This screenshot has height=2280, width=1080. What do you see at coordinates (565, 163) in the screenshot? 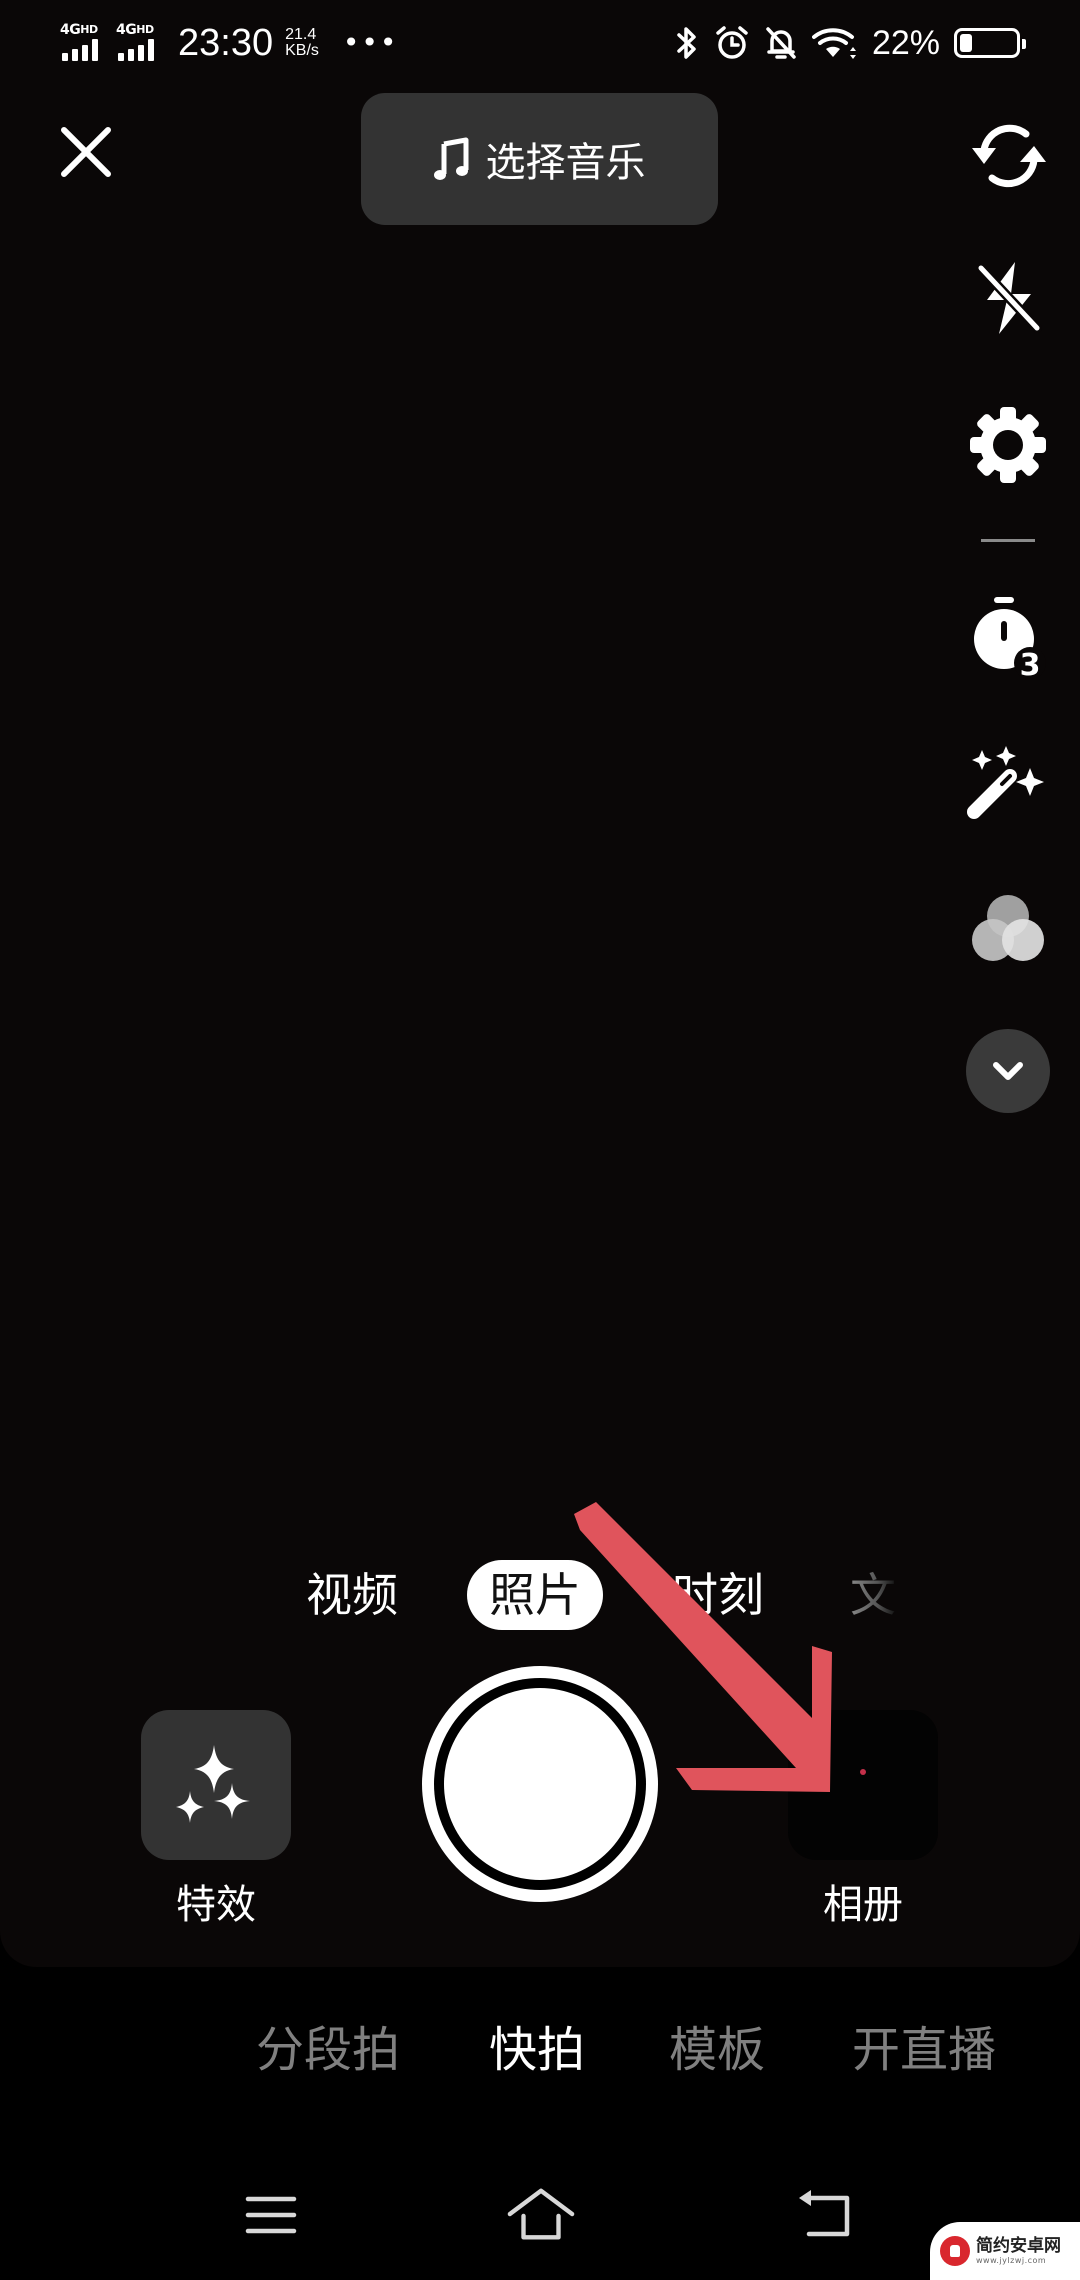
I see `select-music-label: 选择音乐` at bounding box center [565, 163].